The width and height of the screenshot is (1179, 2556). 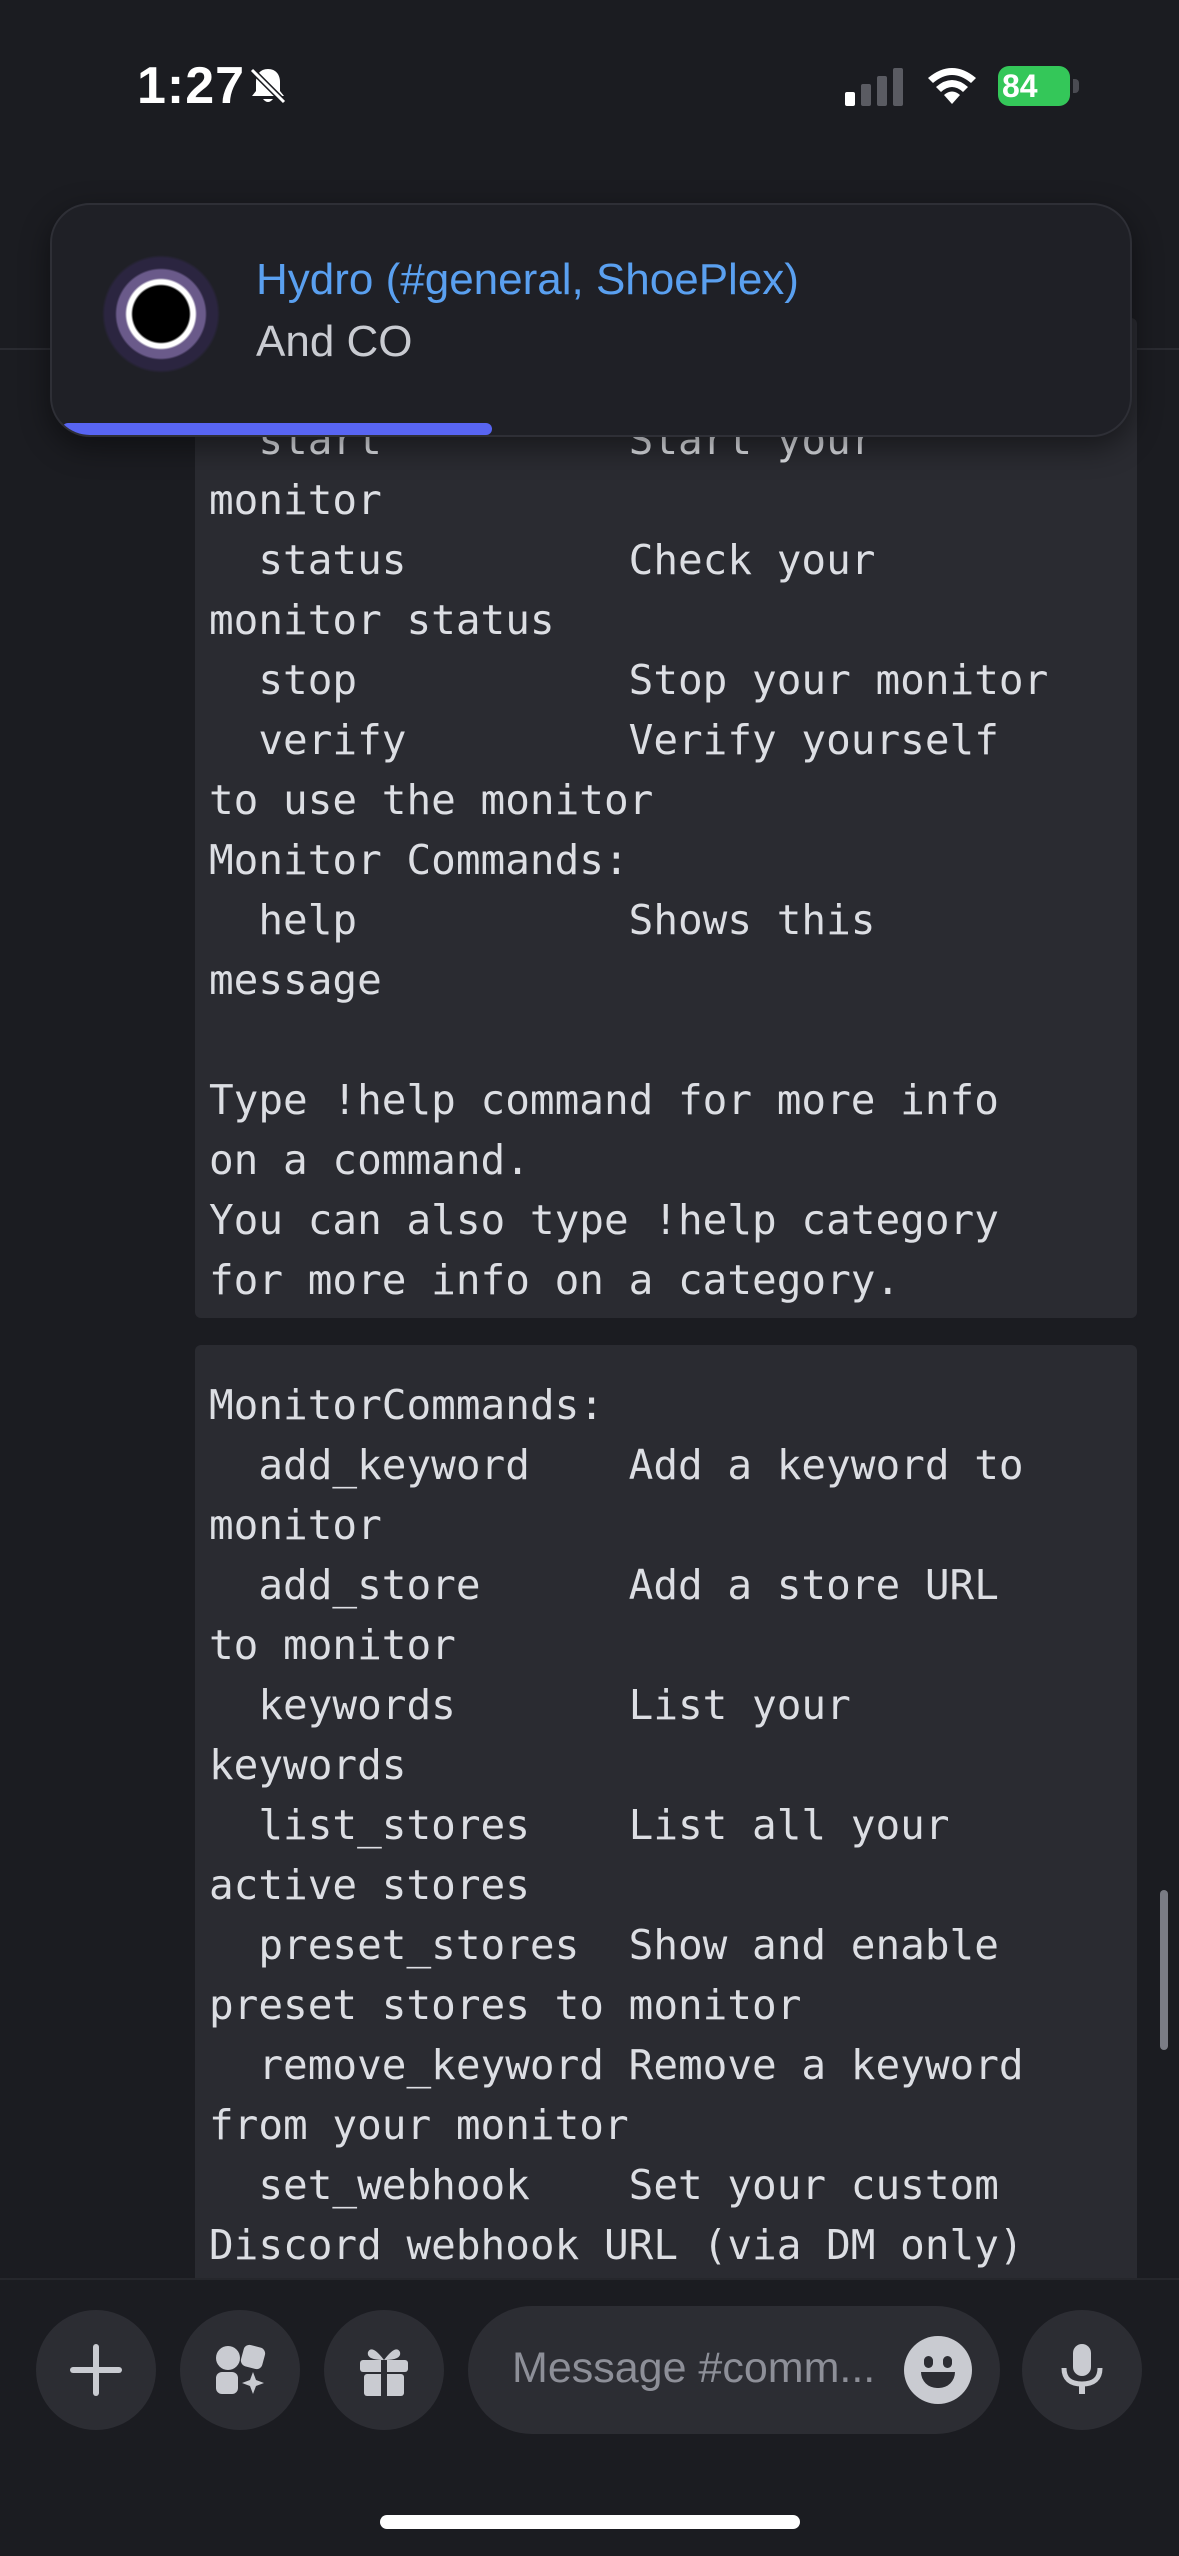 What do you see at coordinates (1039, 86) in the screenshot?
I see `battery-indicator: 84` at bounding box center [1039, 86].